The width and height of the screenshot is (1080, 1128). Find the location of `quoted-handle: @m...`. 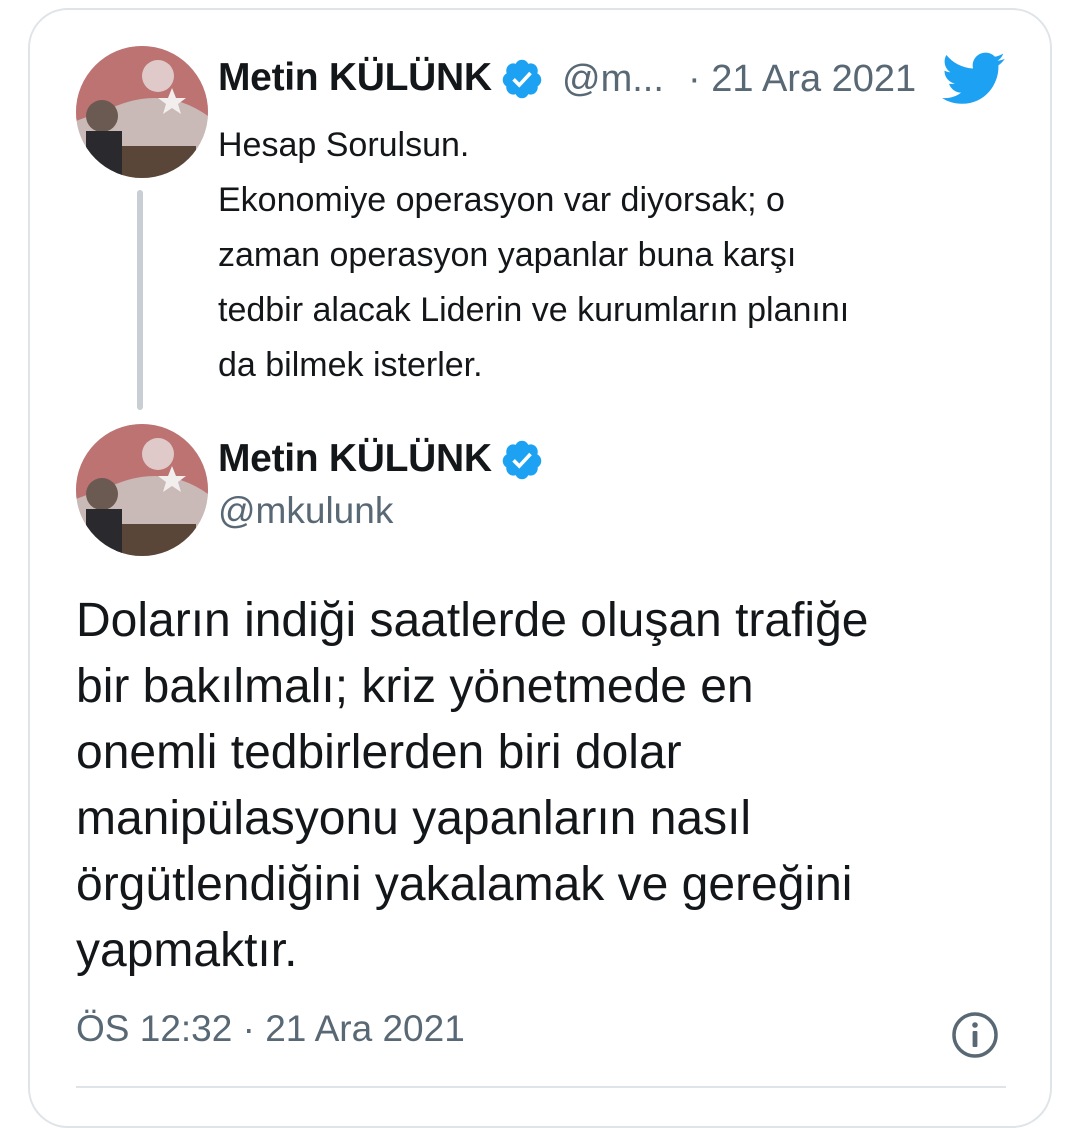

quoted-handle: @m... is located at coordinates (613, 79).